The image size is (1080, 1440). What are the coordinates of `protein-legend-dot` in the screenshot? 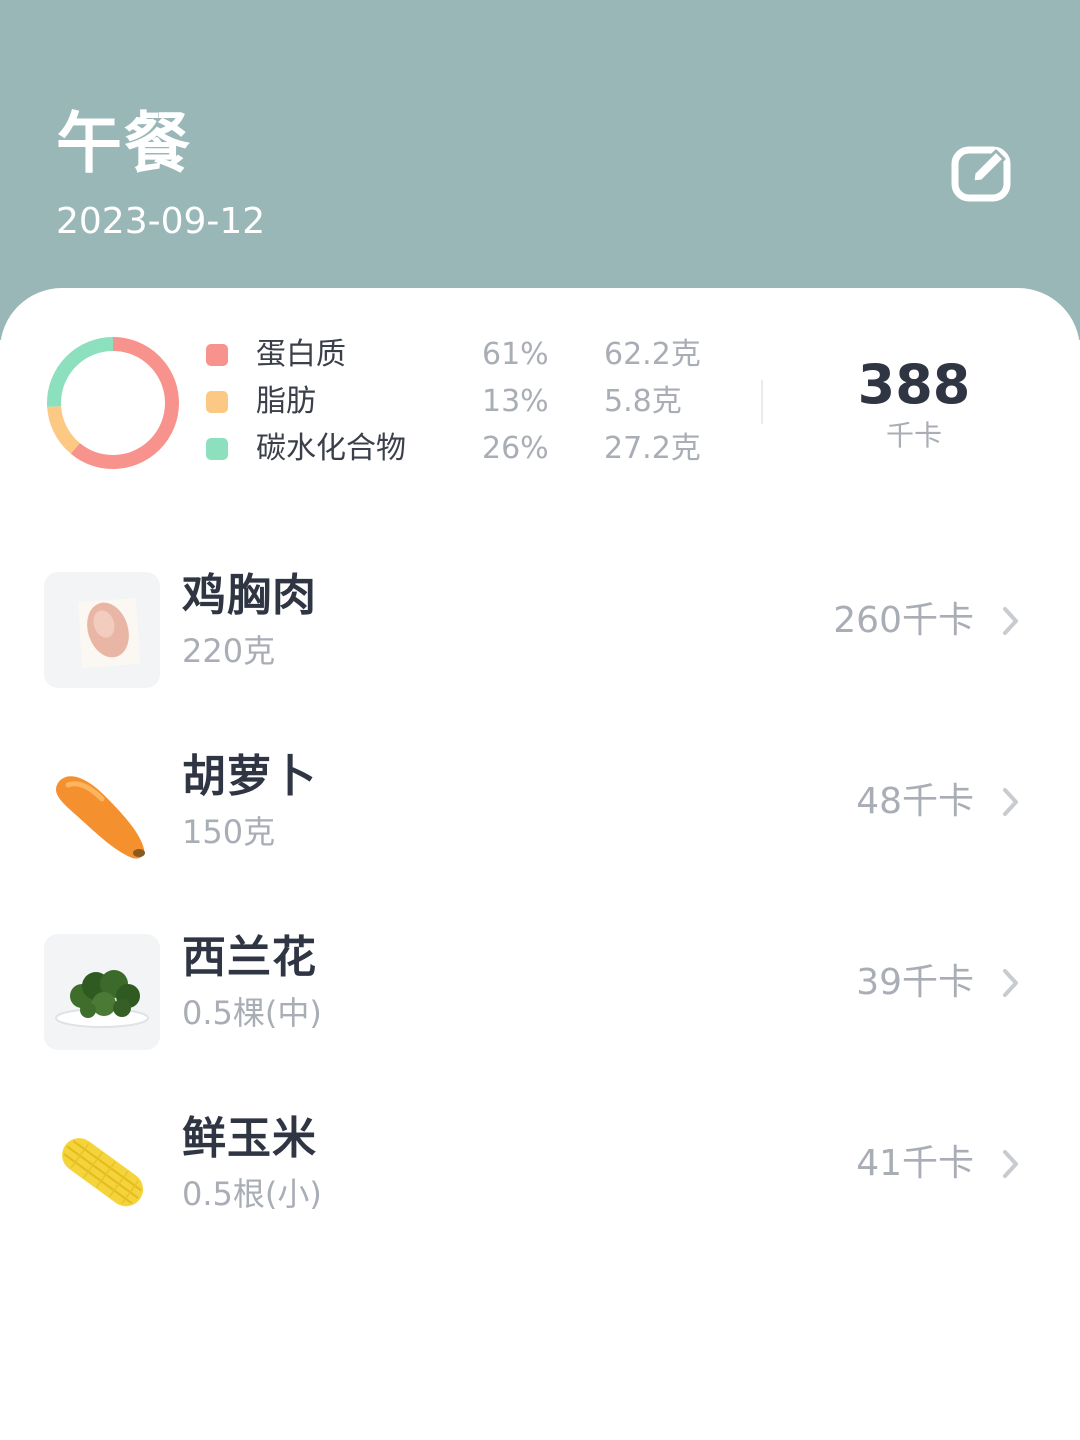 It's located at (217, 355).